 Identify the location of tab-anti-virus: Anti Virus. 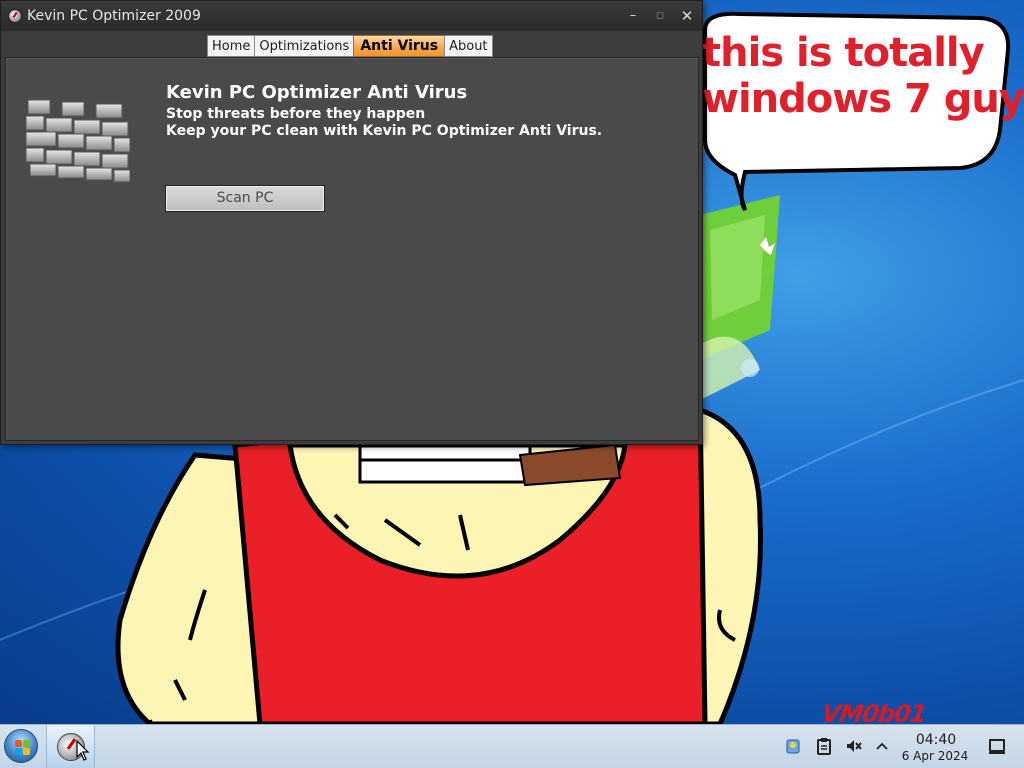
(399, 46).